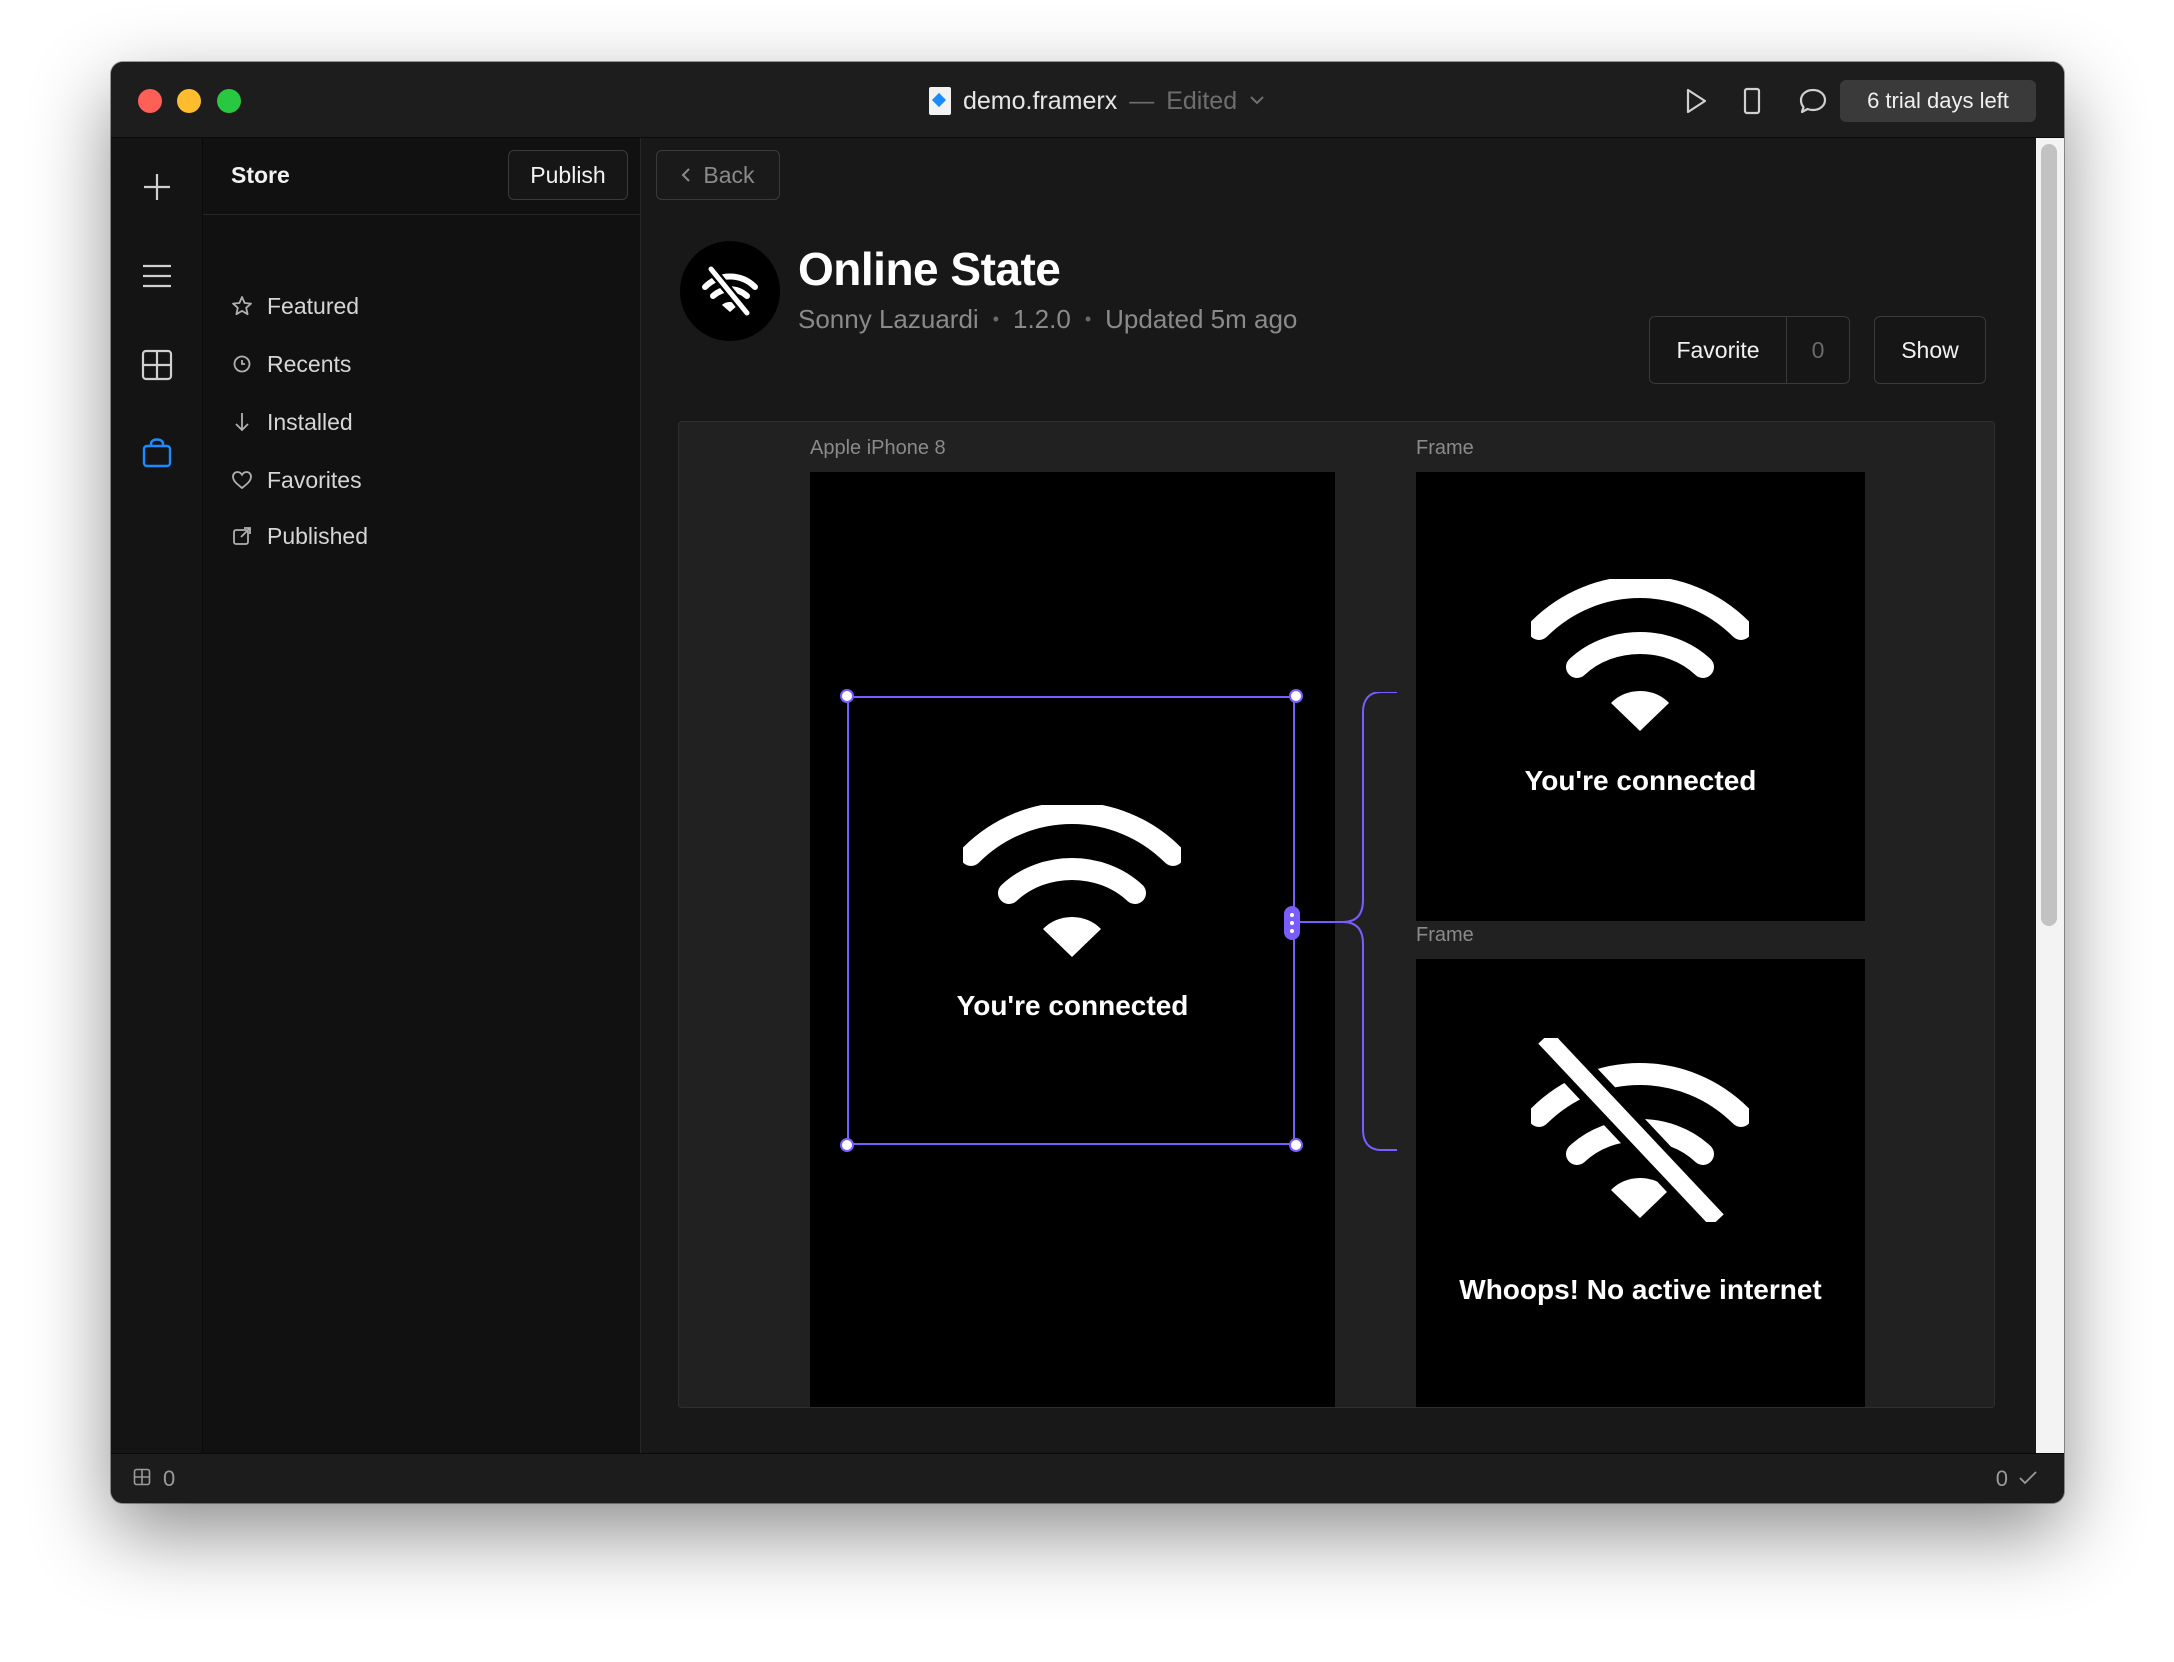 This screenshot has width=2174, height=1662. I want to click on star-icon, so click(242, 306).